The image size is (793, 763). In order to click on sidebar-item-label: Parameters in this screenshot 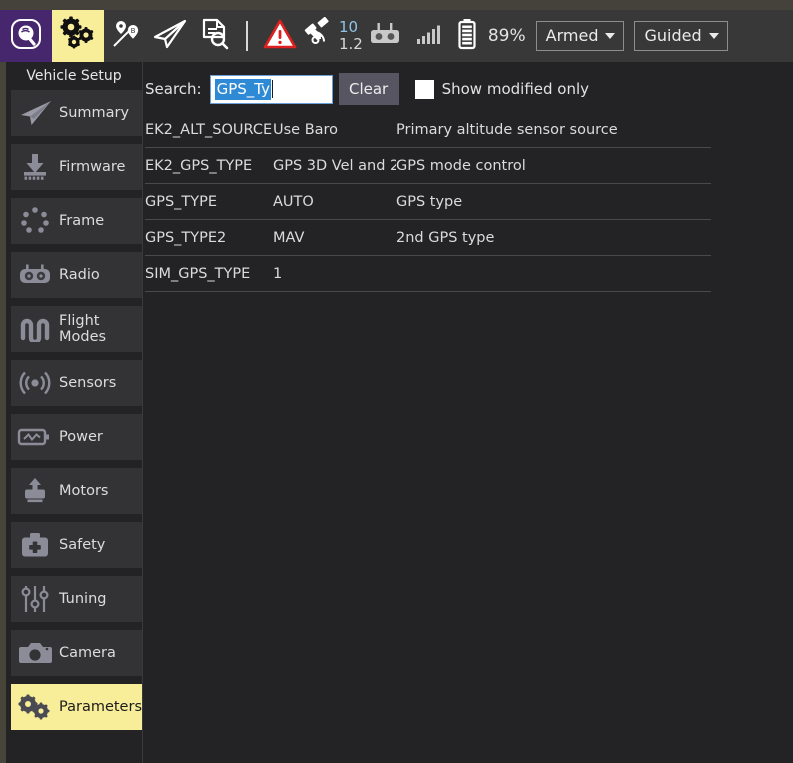, I will do `click(100, 707)`.